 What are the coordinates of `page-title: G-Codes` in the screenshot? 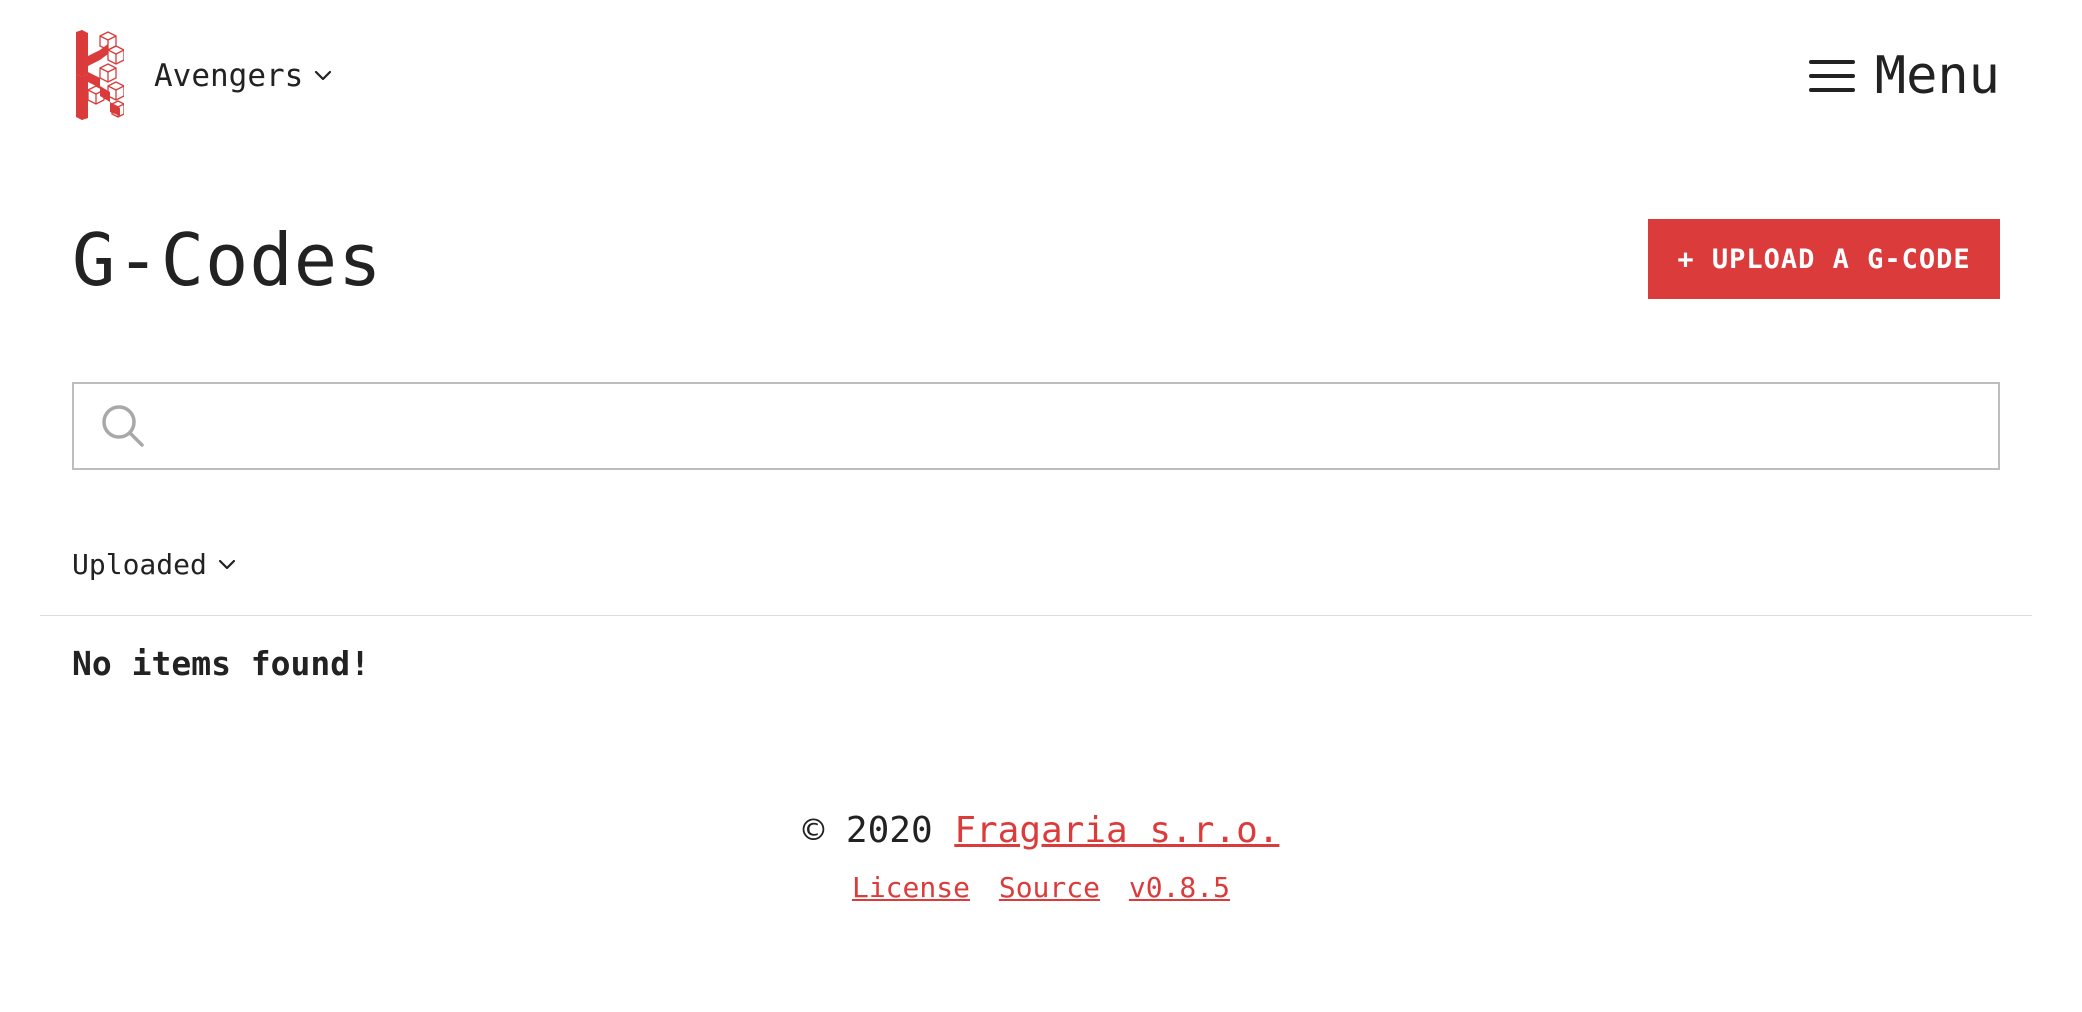 It's located at (227, 260).